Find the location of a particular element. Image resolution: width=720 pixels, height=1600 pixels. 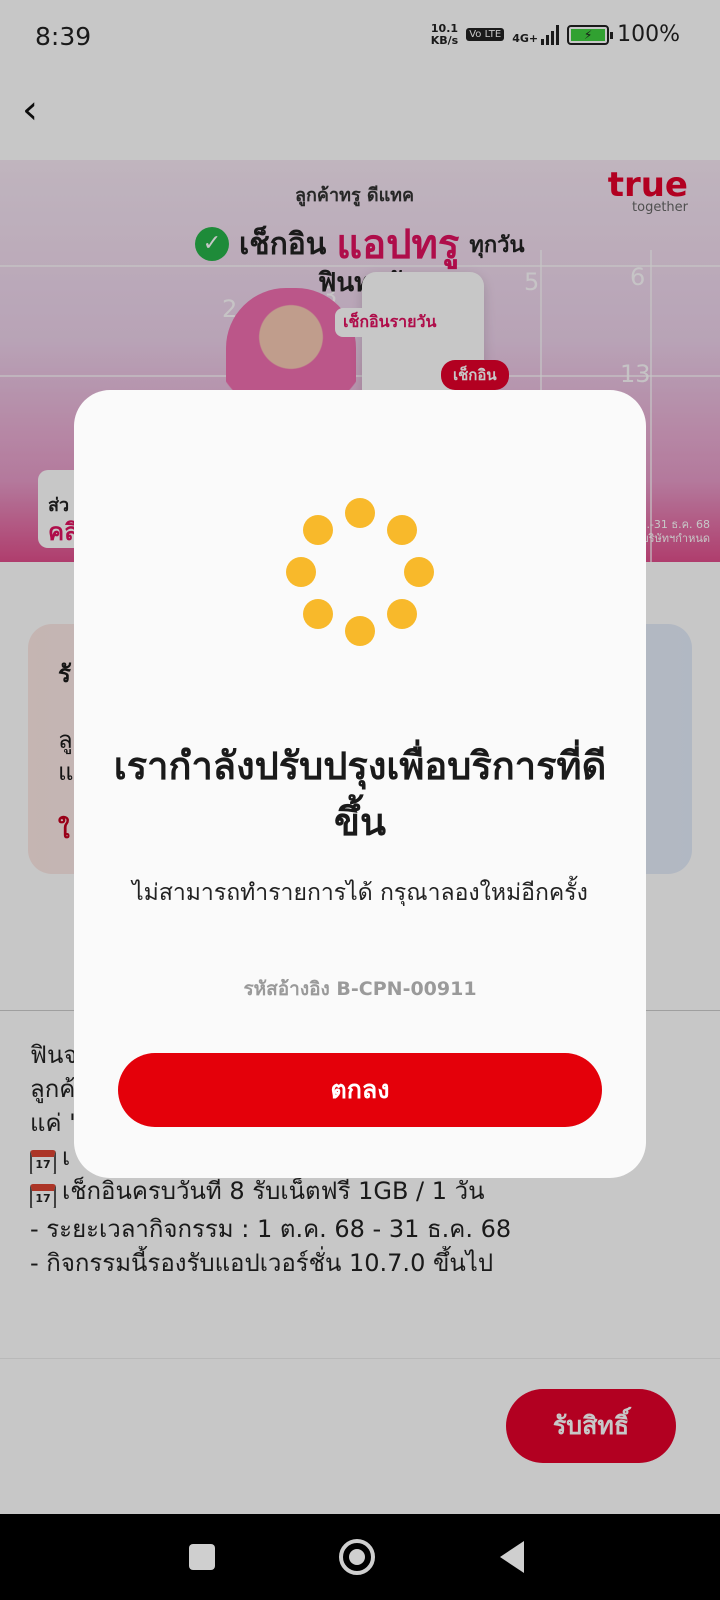

nav-home-icon is located at coordinates (357, 1557).